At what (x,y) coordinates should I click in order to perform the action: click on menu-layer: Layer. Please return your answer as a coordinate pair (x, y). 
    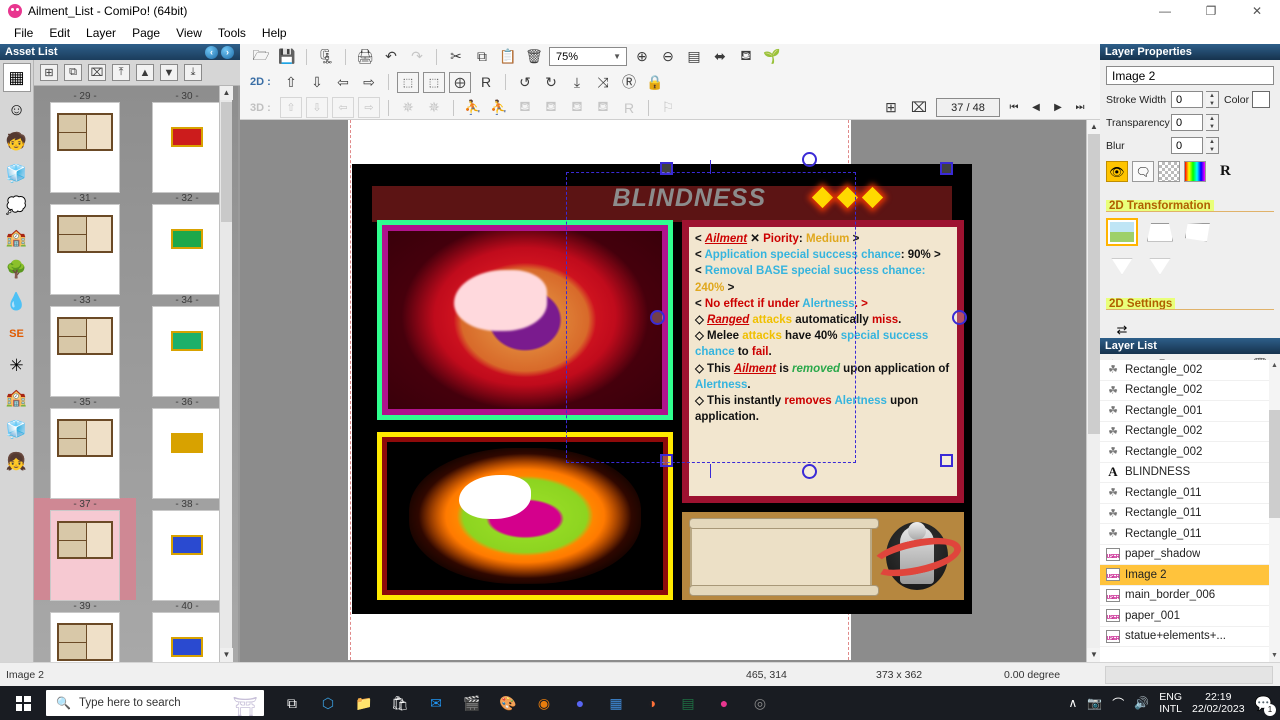
    Looking at the image, I should click on (101, 33).